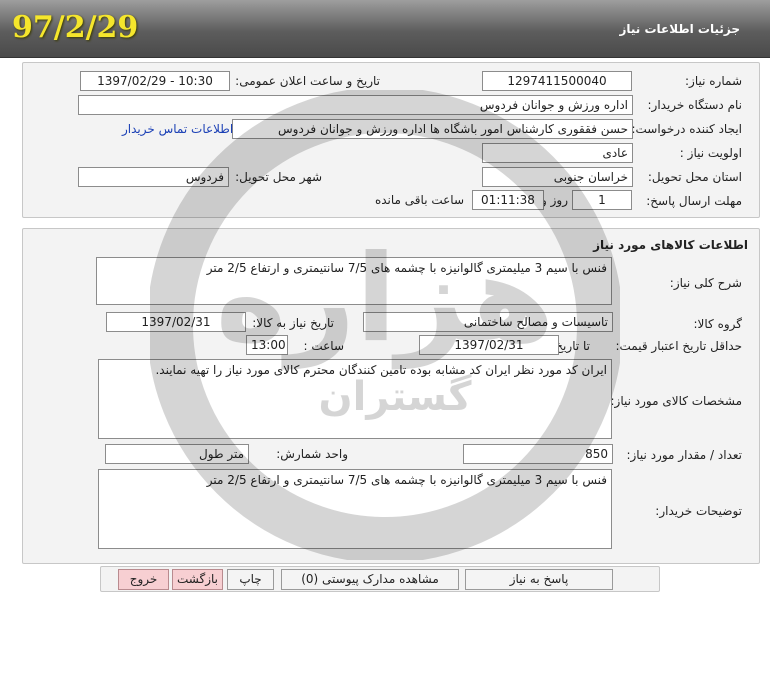  I want to click on announce-datetime-label: تاریخ و ساعت اعلان عمومی:, so click(307, 81).